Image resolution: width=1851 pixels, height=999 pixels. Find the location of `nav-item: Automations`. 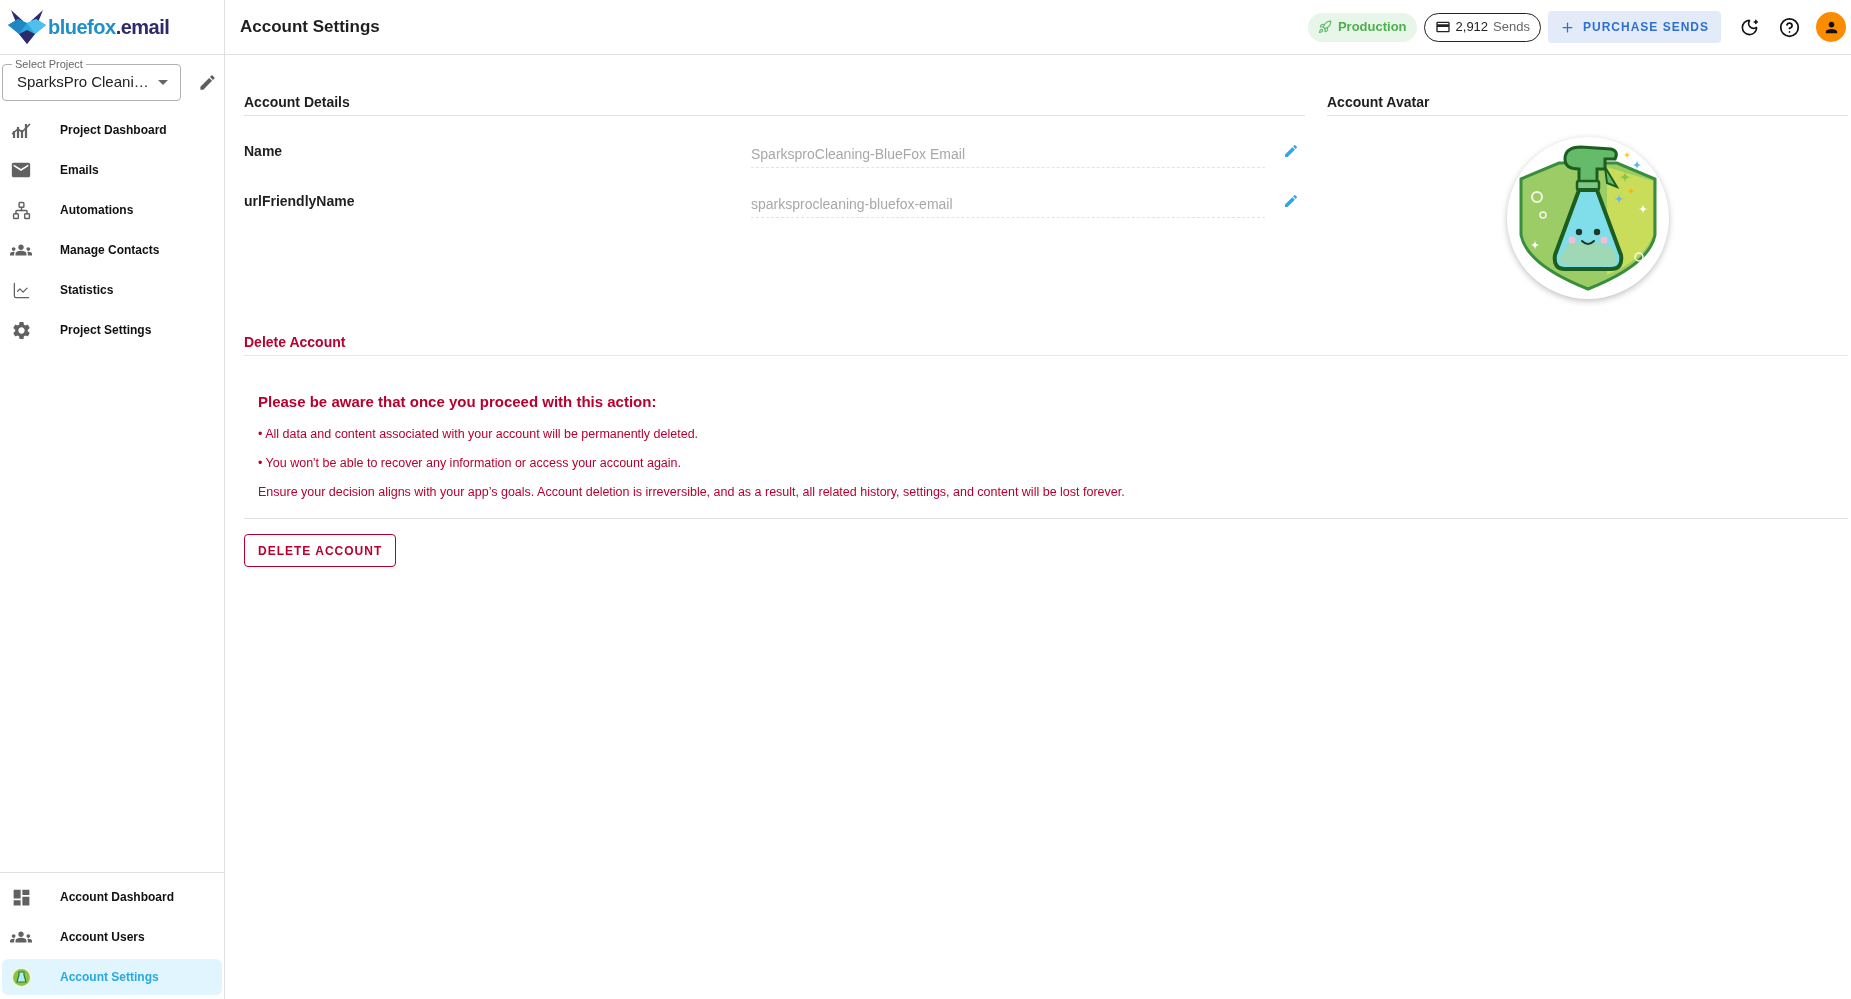

nav-item: Automations is located at coordinates (112, 210).